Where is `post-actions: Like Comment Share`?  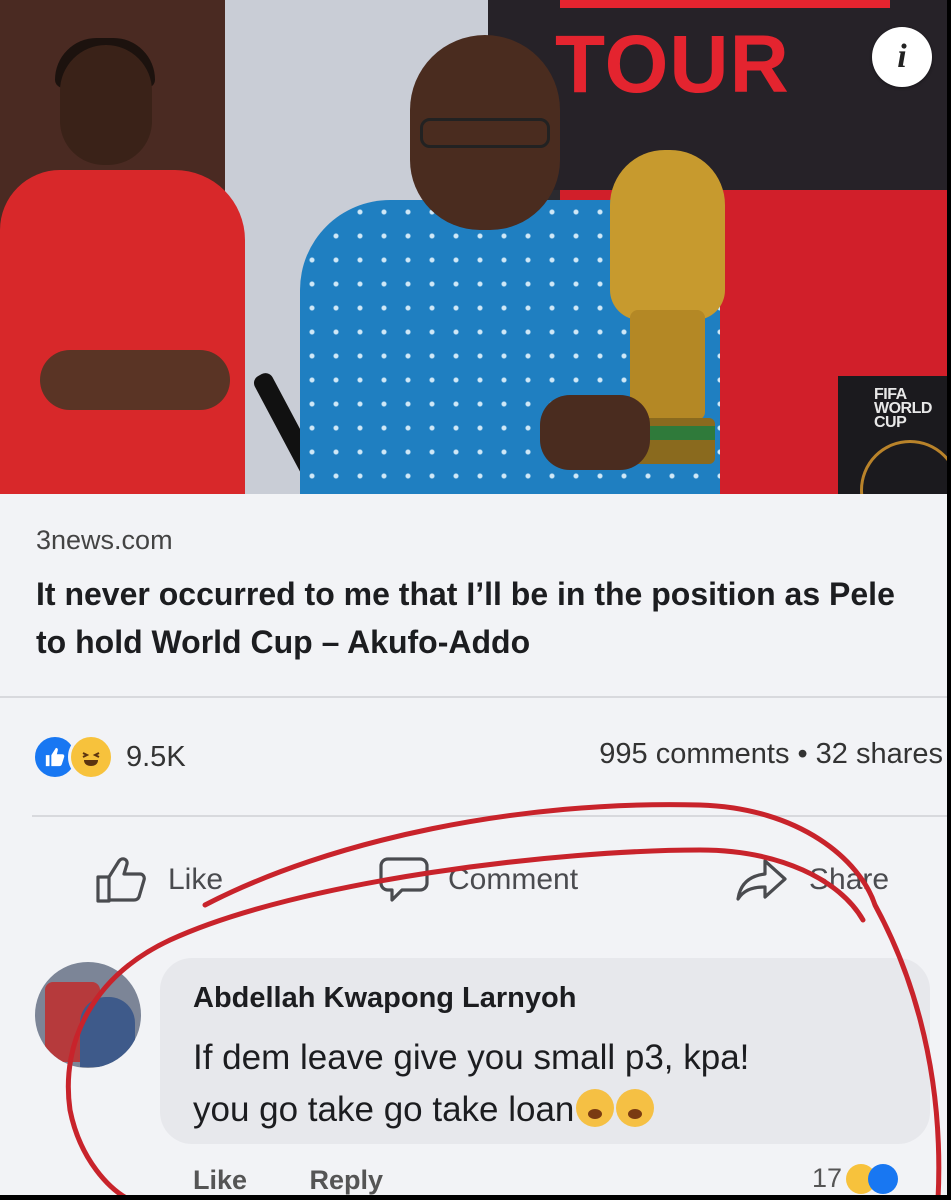
post-actions: Like Comment Share is located at coordinates (475, 880).